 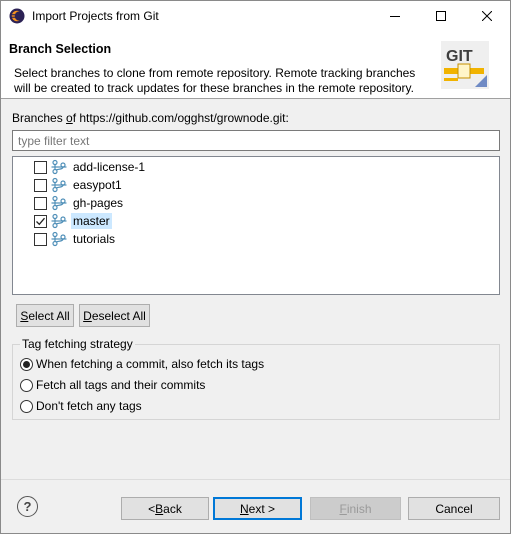 I want to click on help-button: ?, so click(x=27, y=506).